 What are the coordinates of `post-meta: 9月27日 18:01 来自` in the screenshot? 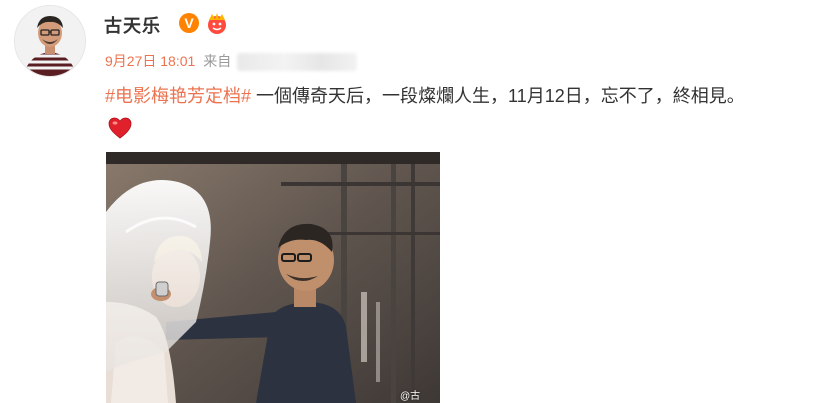 It's located at (231, 61).